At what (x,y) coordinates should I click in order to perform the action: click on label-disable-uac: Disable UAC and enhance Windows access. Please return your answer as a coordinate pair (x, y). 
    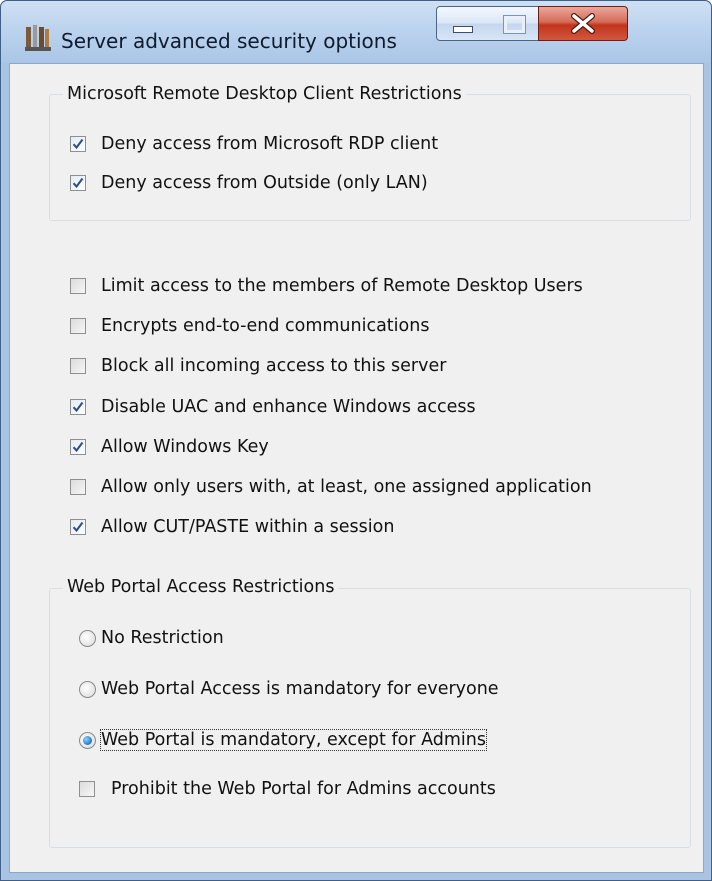
    Looking at the image, I should click on (288, 407).